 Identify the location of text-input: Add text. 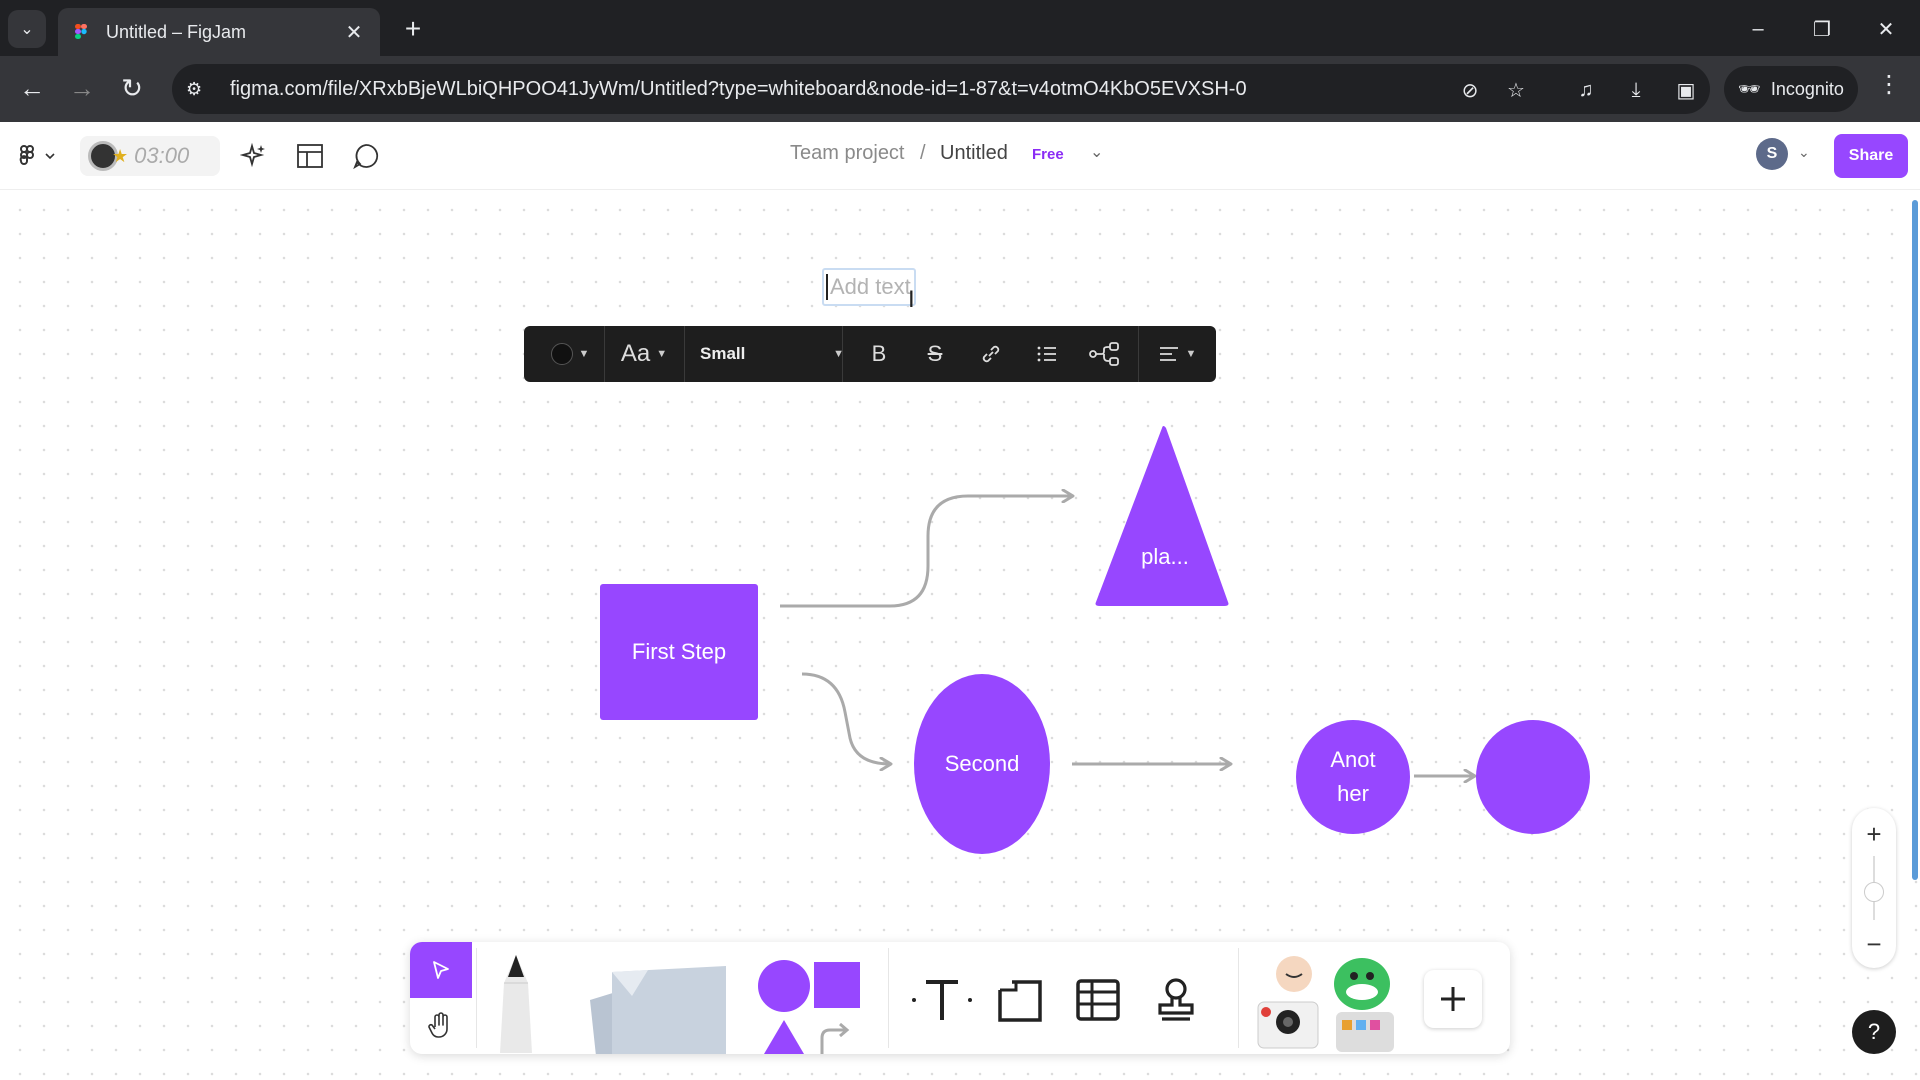
(869, 287).